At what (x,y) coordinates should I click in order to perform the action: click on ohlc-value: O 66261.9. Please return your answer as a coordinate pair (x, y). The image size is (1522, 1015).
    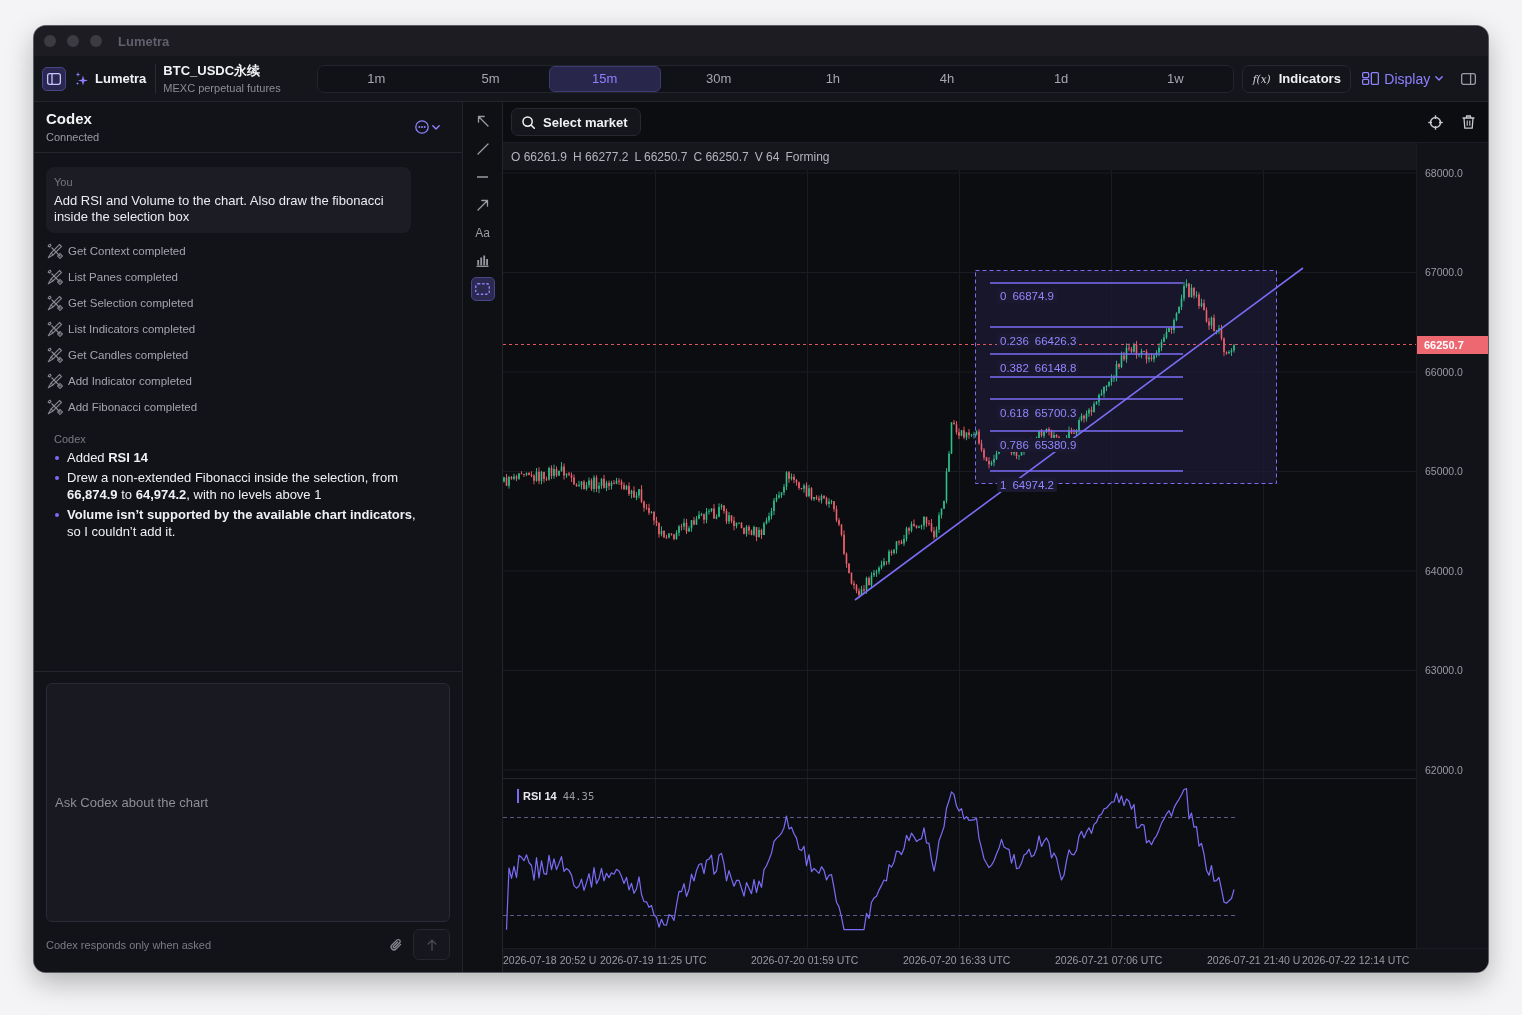
    Looking at the image, I should click on (539, 156).